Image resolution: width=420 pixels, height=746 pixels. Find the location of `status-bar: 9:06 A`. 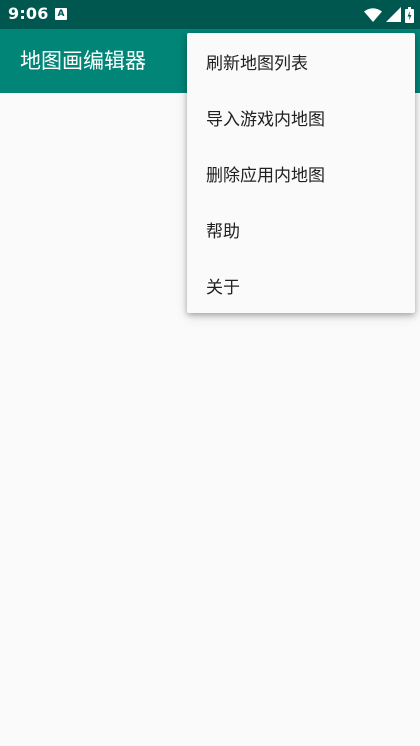

status-bar: 9:06 A is located at coordinates (210, 14).